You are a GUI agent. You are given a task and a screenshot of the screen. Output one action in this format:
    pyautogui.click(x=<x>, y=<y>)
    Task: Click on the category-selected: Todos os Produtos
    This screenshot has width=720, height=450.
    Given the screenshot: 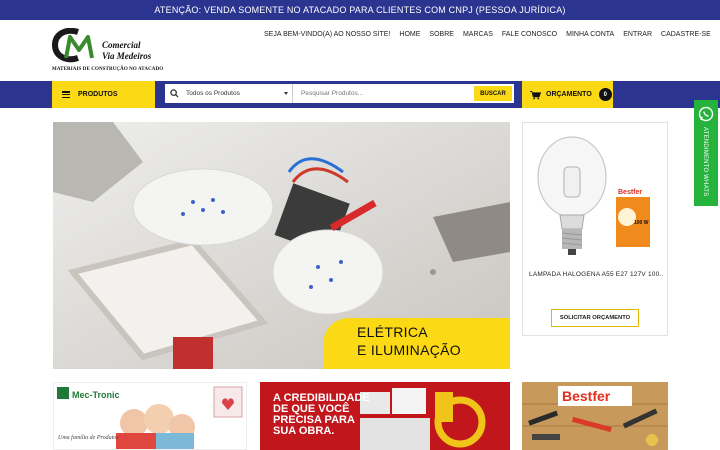 What is the action you would take?
    pyautogui.click(x=213, y=93)
    